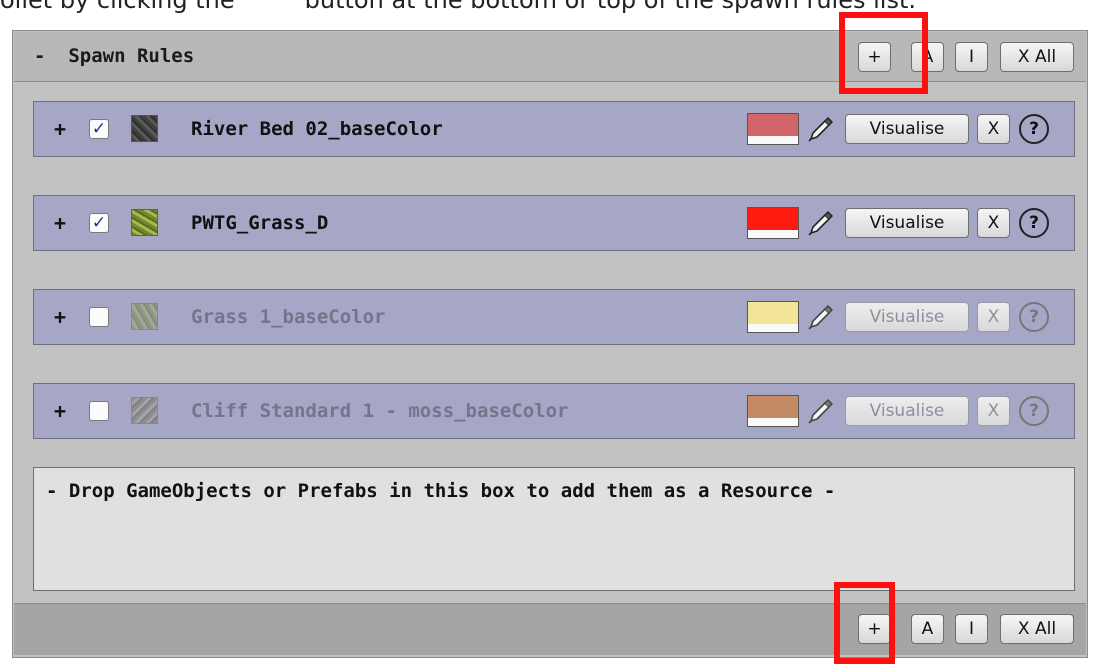 The height and width of the screenshot is (664, 1100). Describe the element at coordinates (1037, 629) in the screenshot. I see `bottom-remove-all-button: X All` at that location.